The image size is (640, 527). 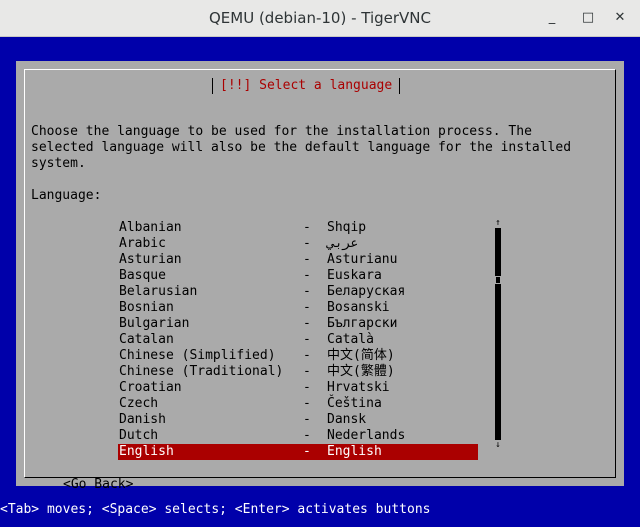 What do you see at coordinates (358, 387) in the screenshot?
I see `language-native-name: Hrvatski` at bounding box center [358, 387].